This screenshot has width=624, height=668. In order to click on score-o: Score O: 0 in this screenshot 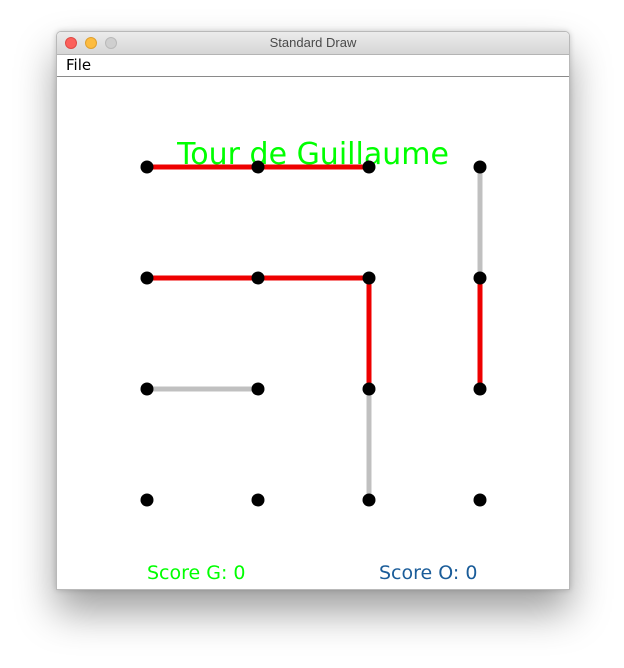, I will do `click(428, 573)`.